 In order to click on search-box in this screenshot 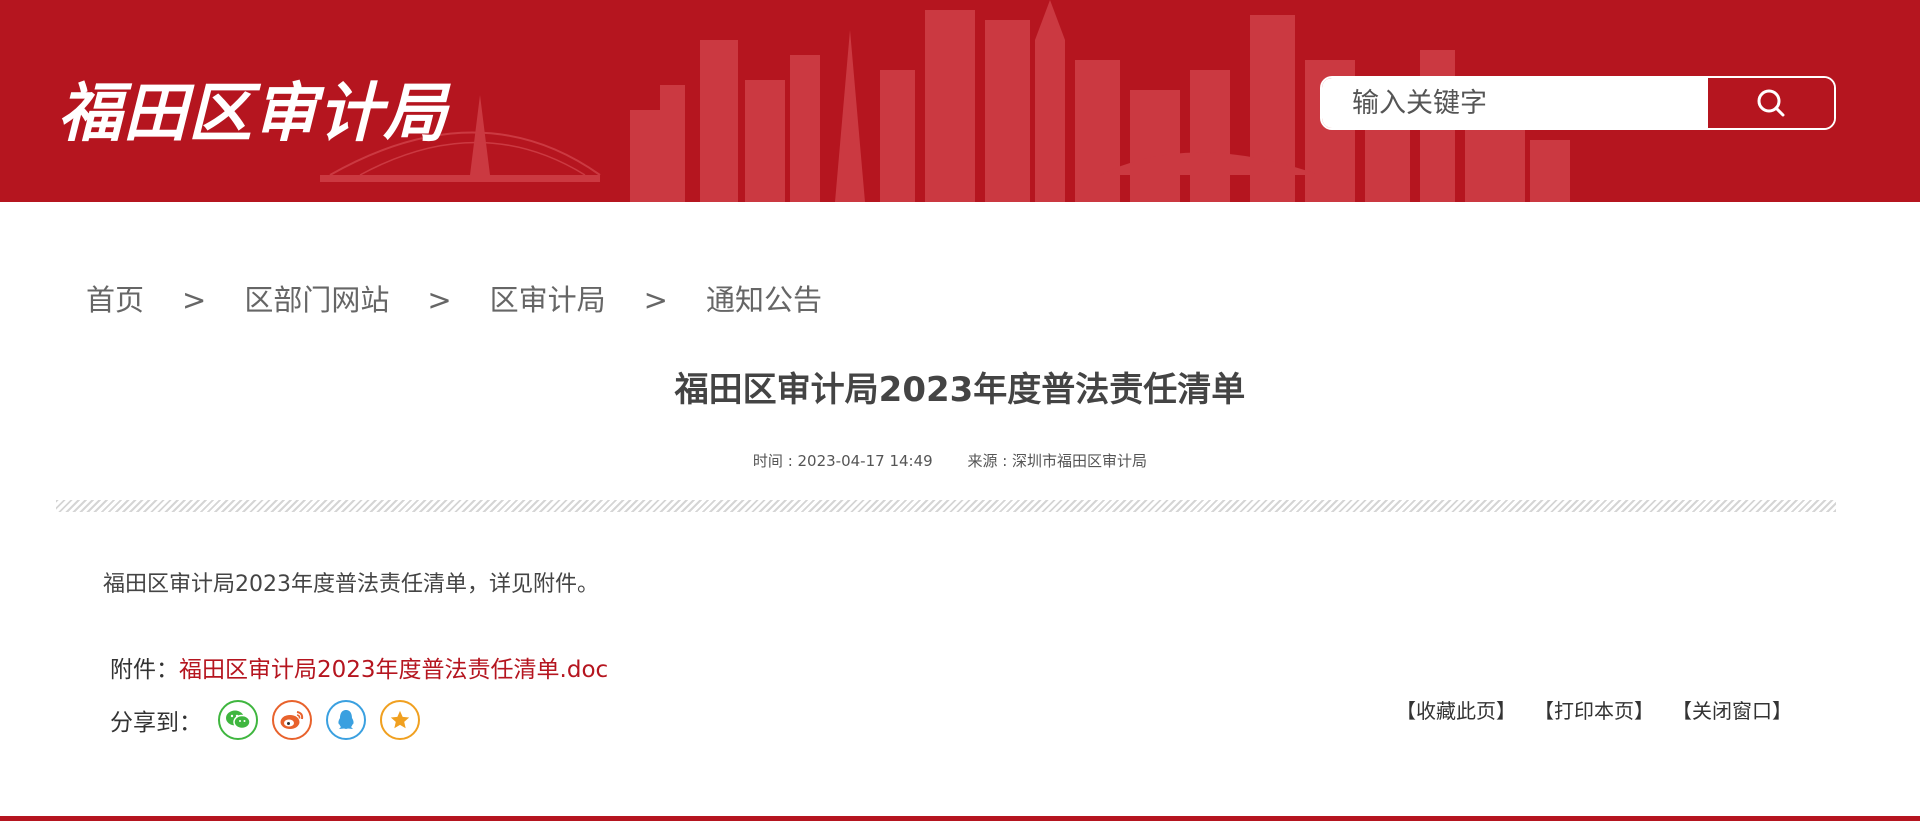, I will do `click(1578, 103)`.